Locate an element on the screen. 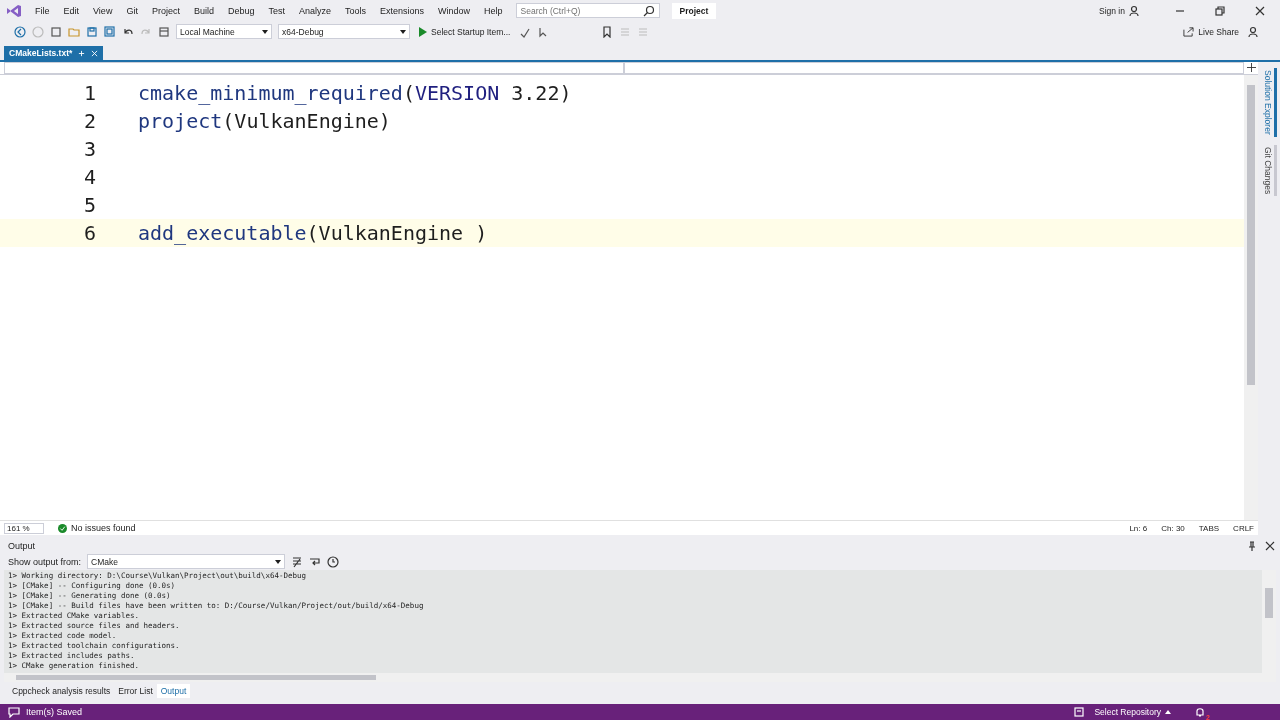  line-number: 2 is located at coordinates (89, 121).